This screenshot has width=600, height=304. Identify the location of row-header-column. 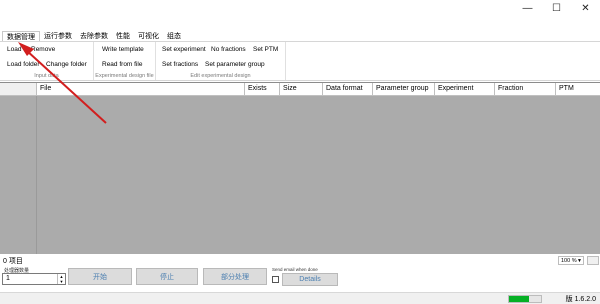
(18, 175).